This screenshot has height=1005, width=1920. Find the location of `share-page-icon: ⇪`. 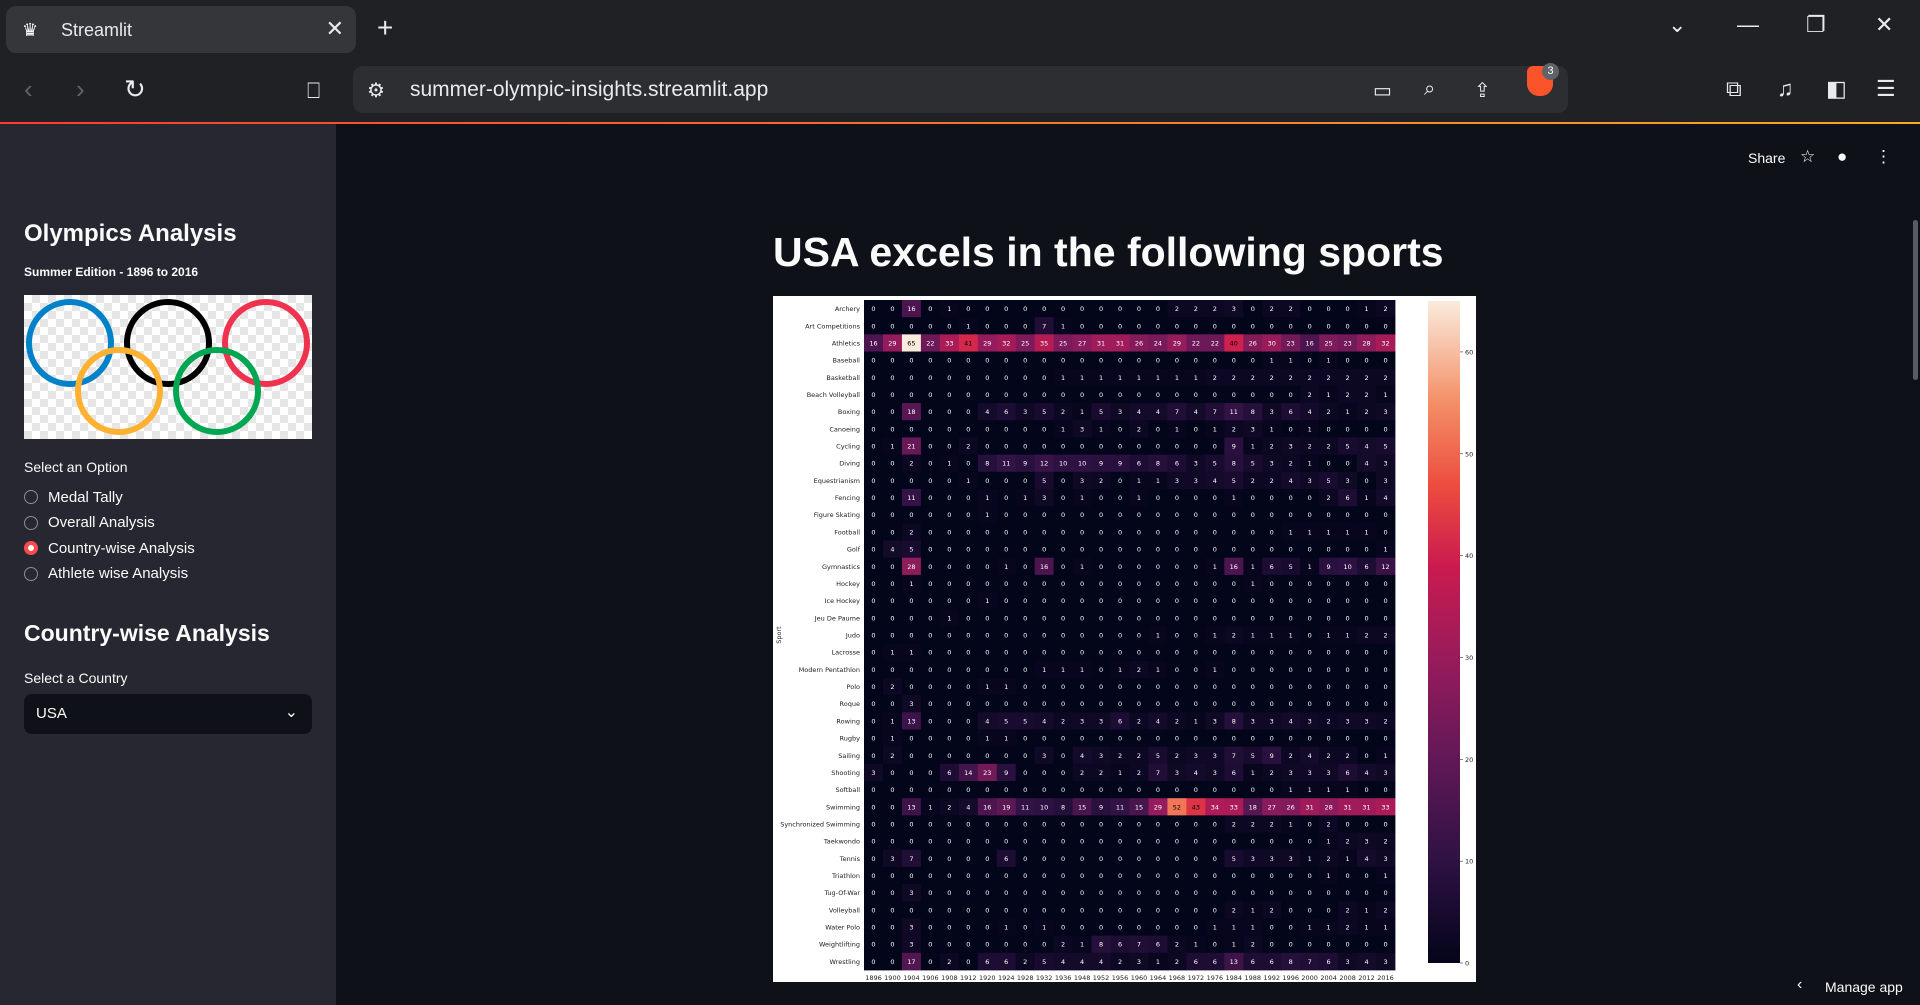

share-page-icon: ⇪ is located at coordinates (1482, 90).